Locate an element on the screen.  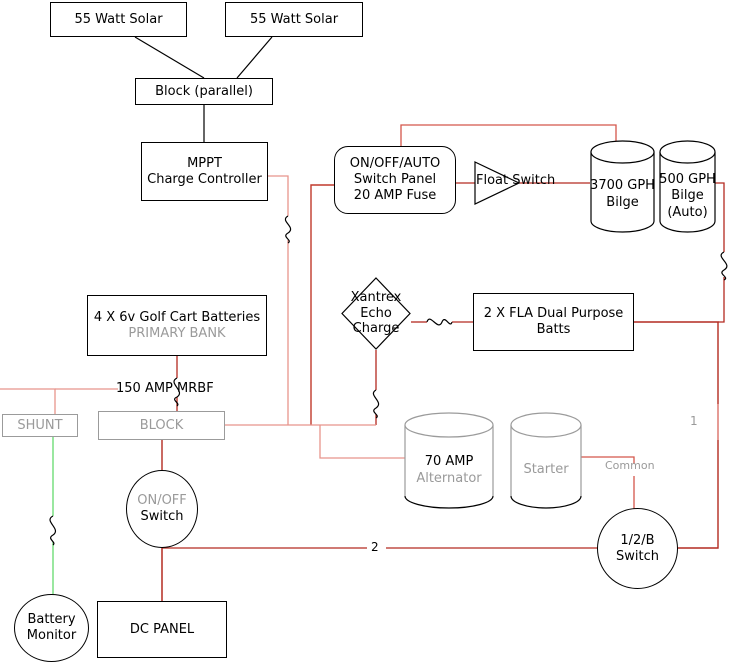
node-xantrex-echo-charge: Xantrex Echo Charge is located at coordinates (376, 313).